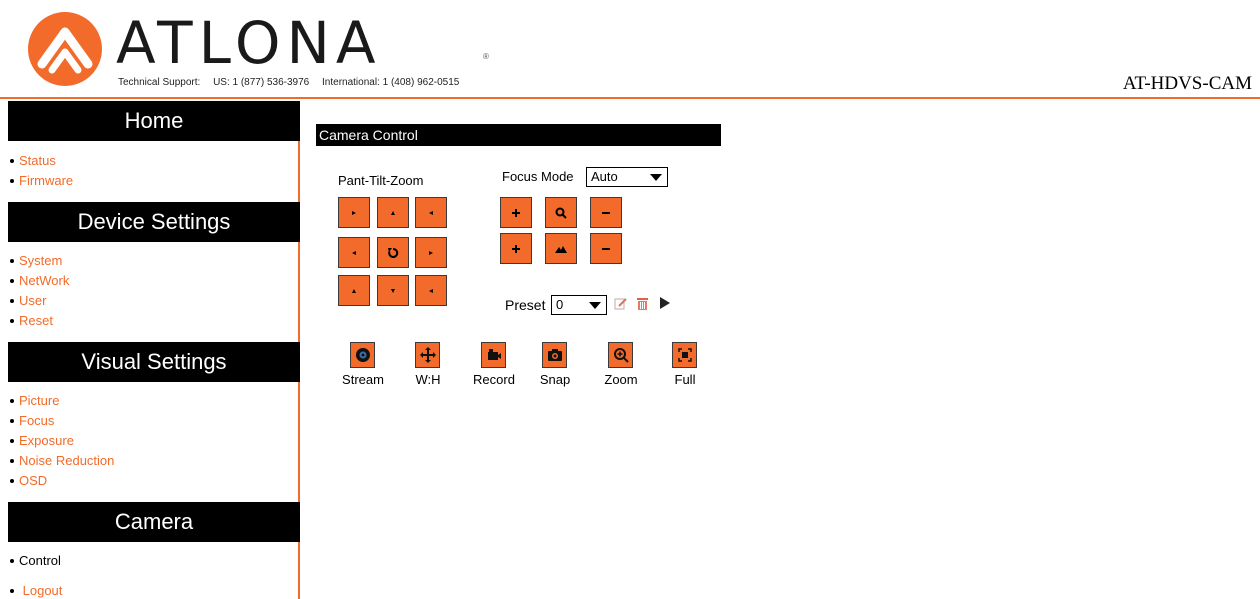 The height and width of the screenshot is (599, 1260). Describe the element at coordinates (665, 303) in the screenshot. I see `preset-play-icon` at that location.